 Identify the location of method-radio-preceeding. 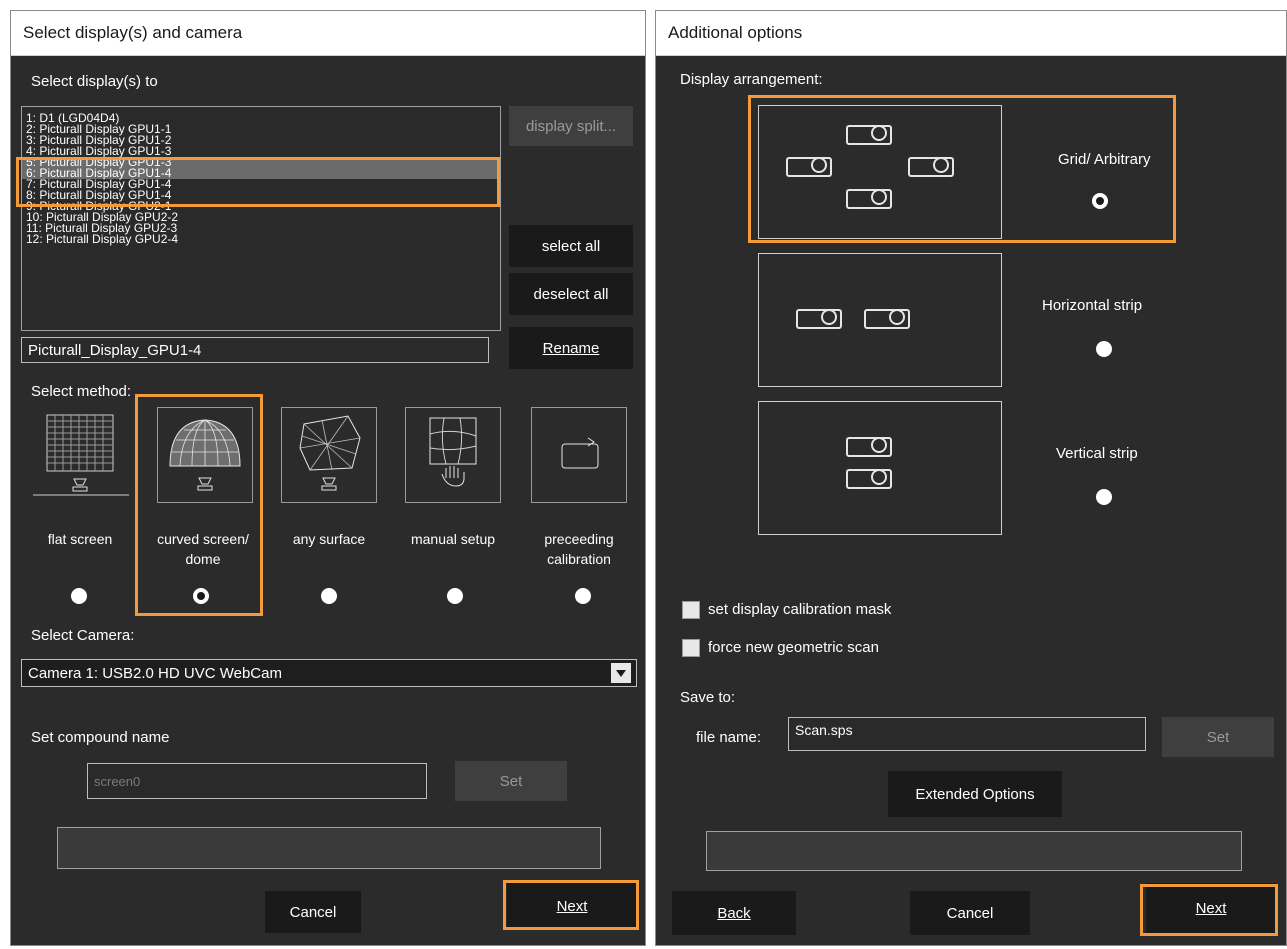
(583, 596).